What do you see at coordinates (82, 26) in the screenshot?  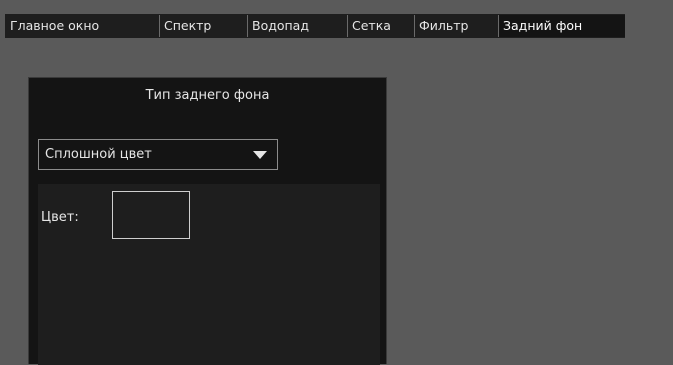 I see `tab-main-window: Главное окно` at bounding box center [82, 26].